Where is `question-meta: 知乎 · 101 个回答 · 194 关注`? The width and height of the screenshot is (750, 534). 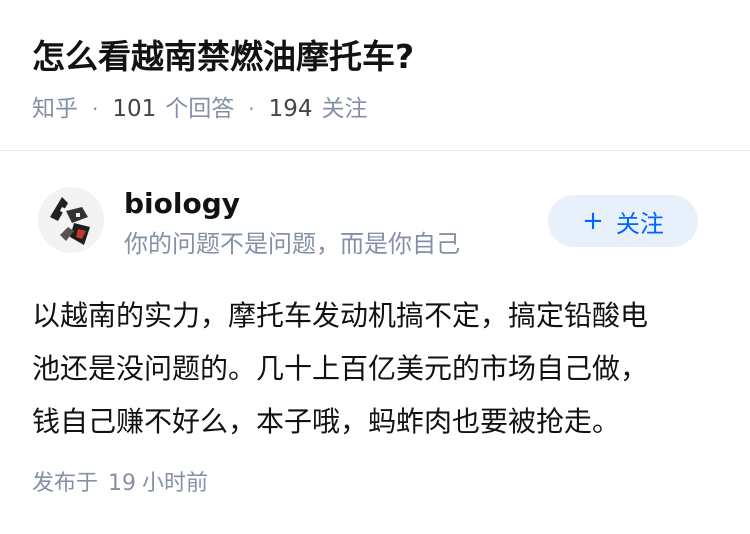 question-meta: 知乎 · 101 个回答 · 194 关注 is located at coordinates (200, 109).